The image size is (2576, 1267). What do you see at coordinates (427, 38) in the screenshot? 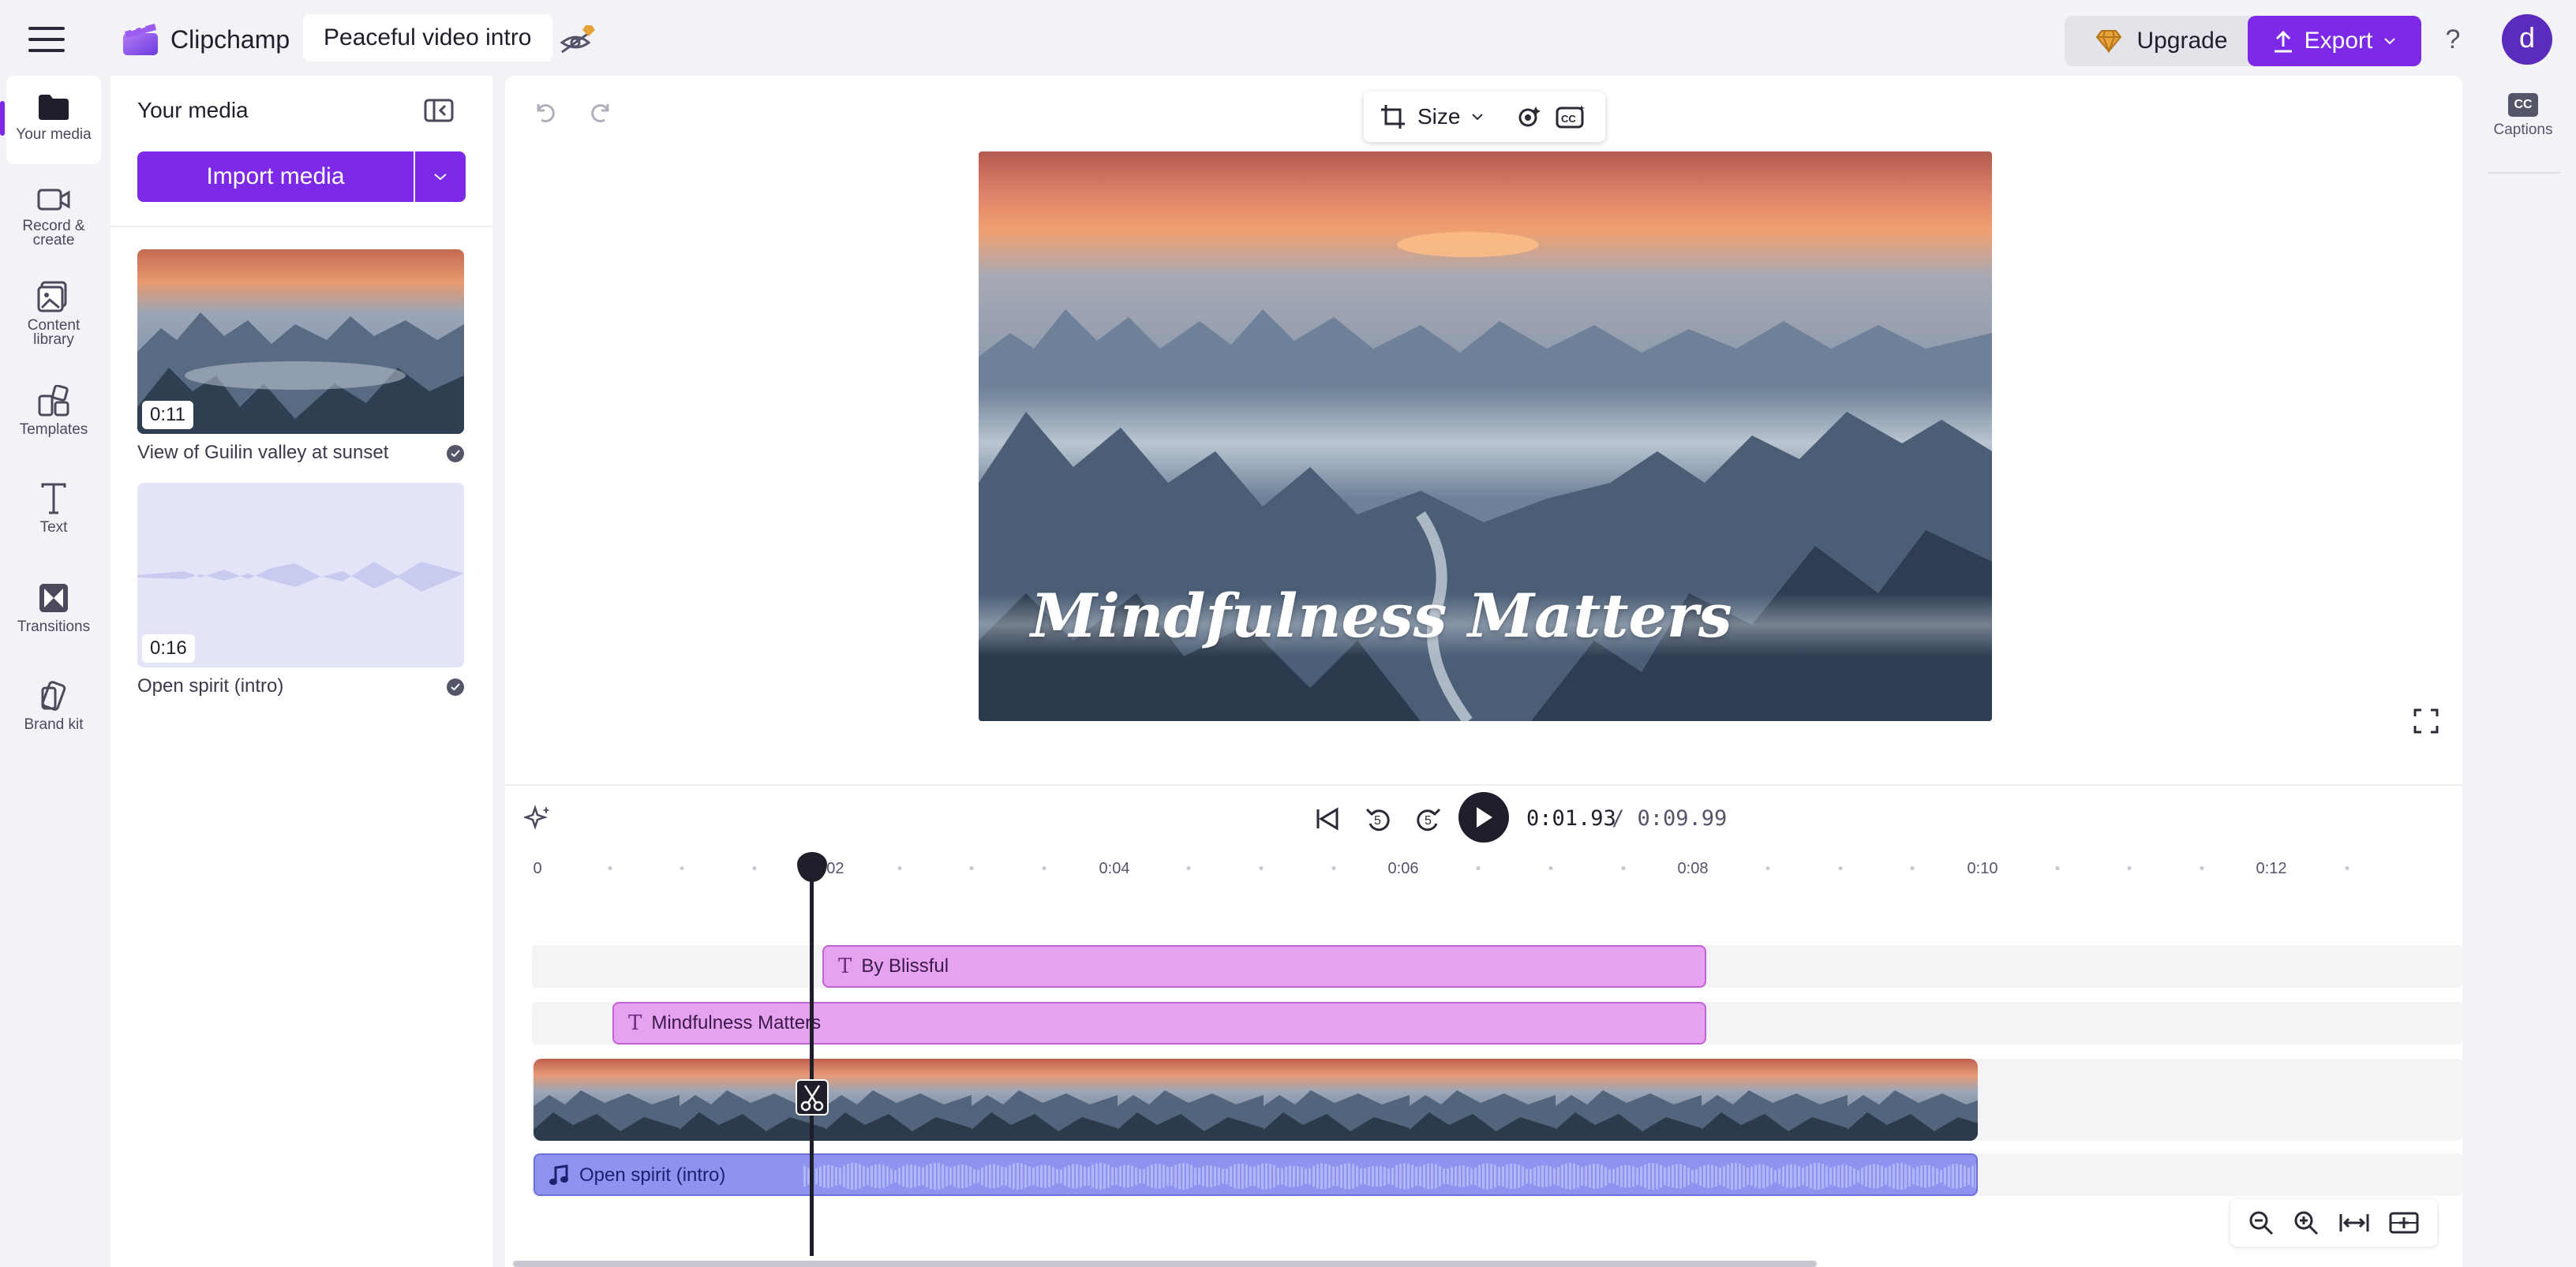
I see `project-title-field: Peaceful video intro` at bounding box center [427, 38].